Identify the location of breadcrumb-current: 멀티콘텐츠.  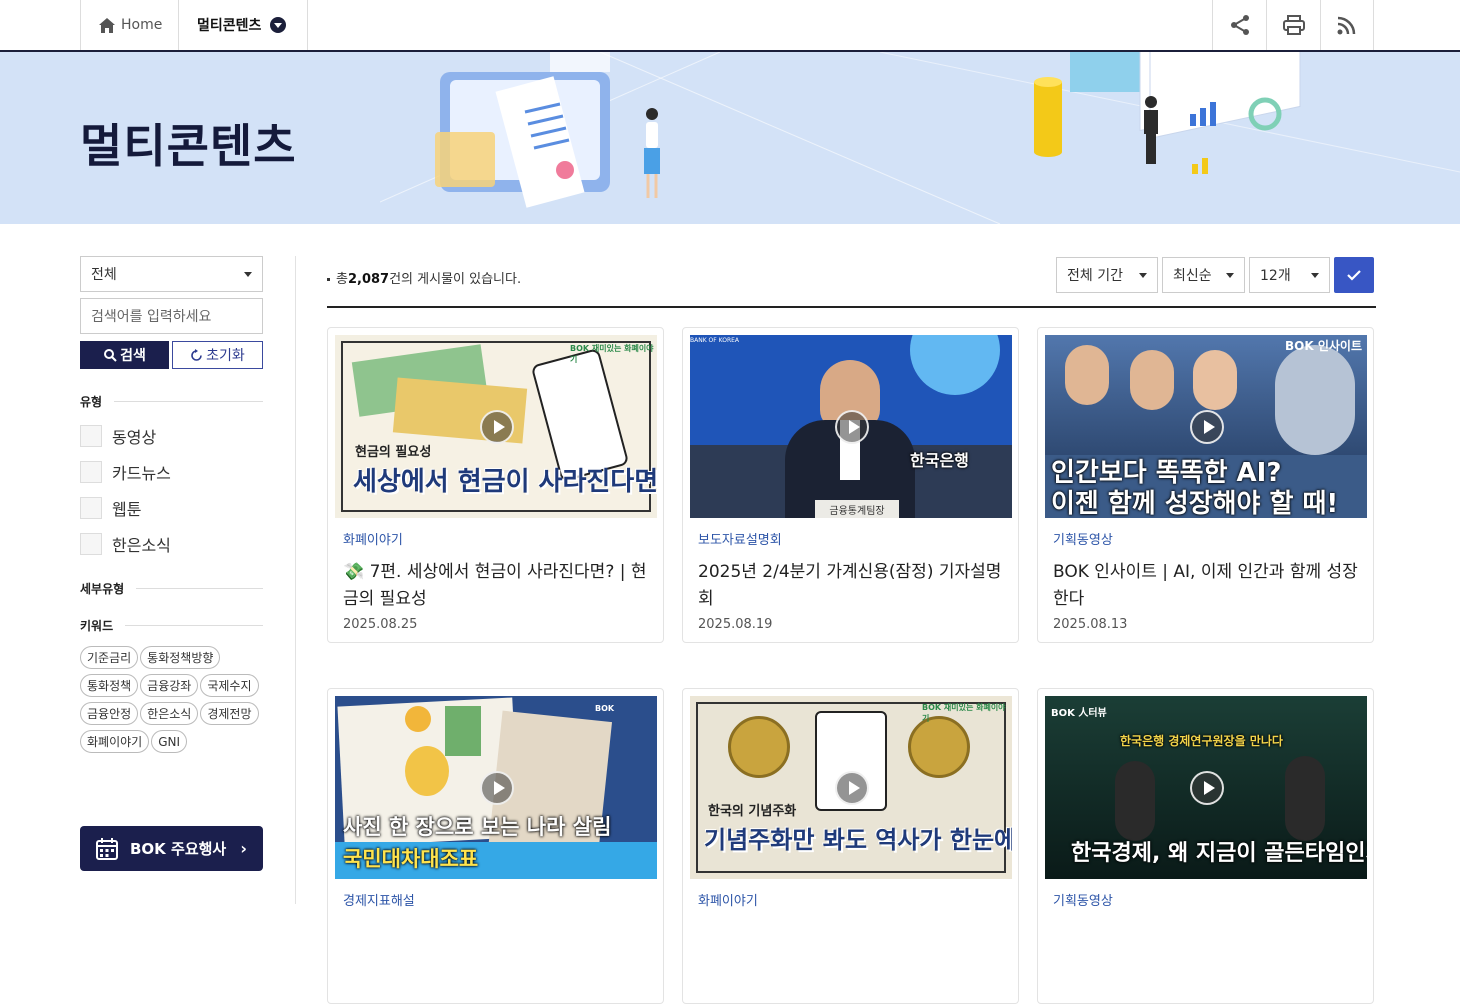
(243, 25).